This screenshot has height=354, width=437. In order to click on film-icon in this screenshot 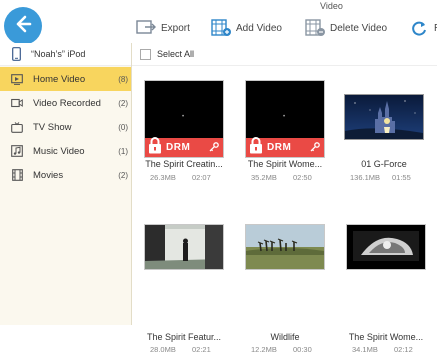, I will do `click(17, 175)`.